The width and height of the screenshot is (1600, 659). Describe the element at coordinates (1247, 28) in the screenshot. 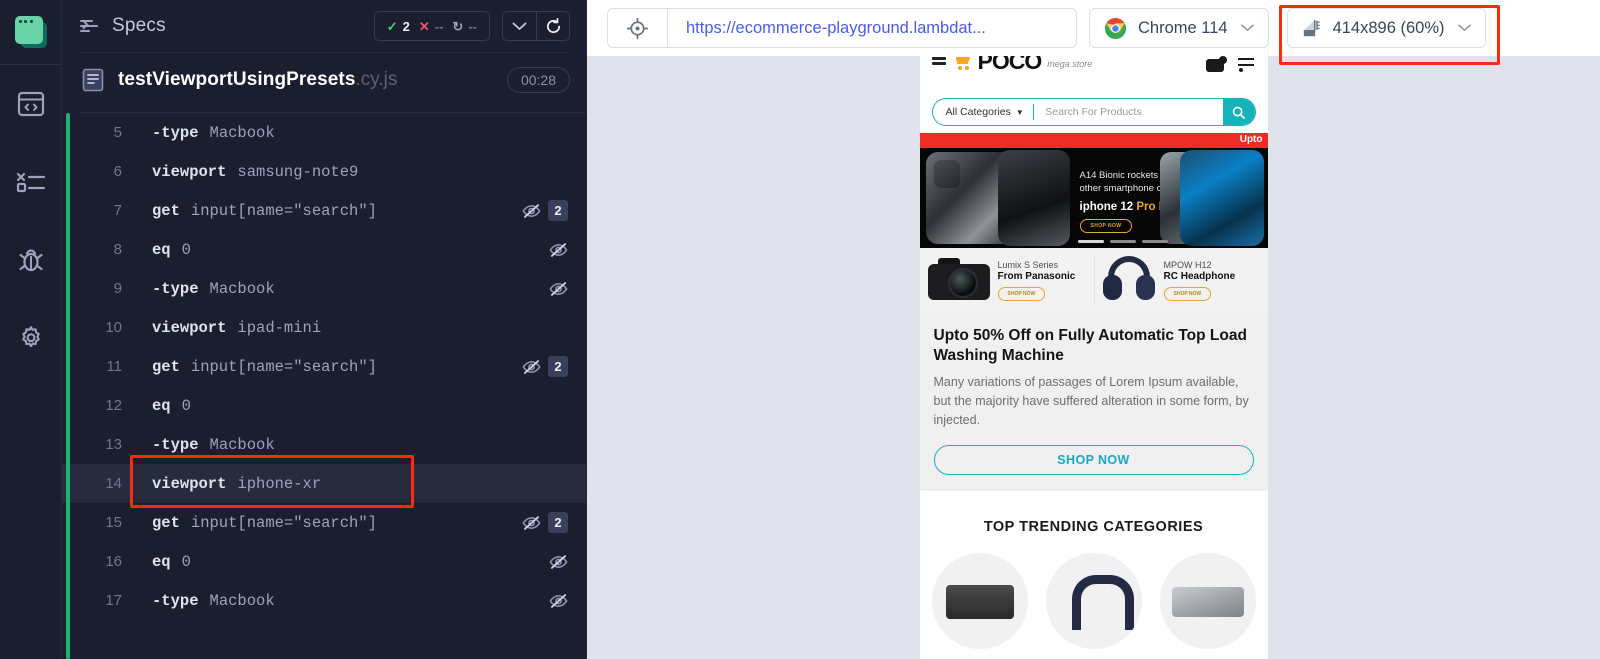

I see `chevron-down-icon` at that location.